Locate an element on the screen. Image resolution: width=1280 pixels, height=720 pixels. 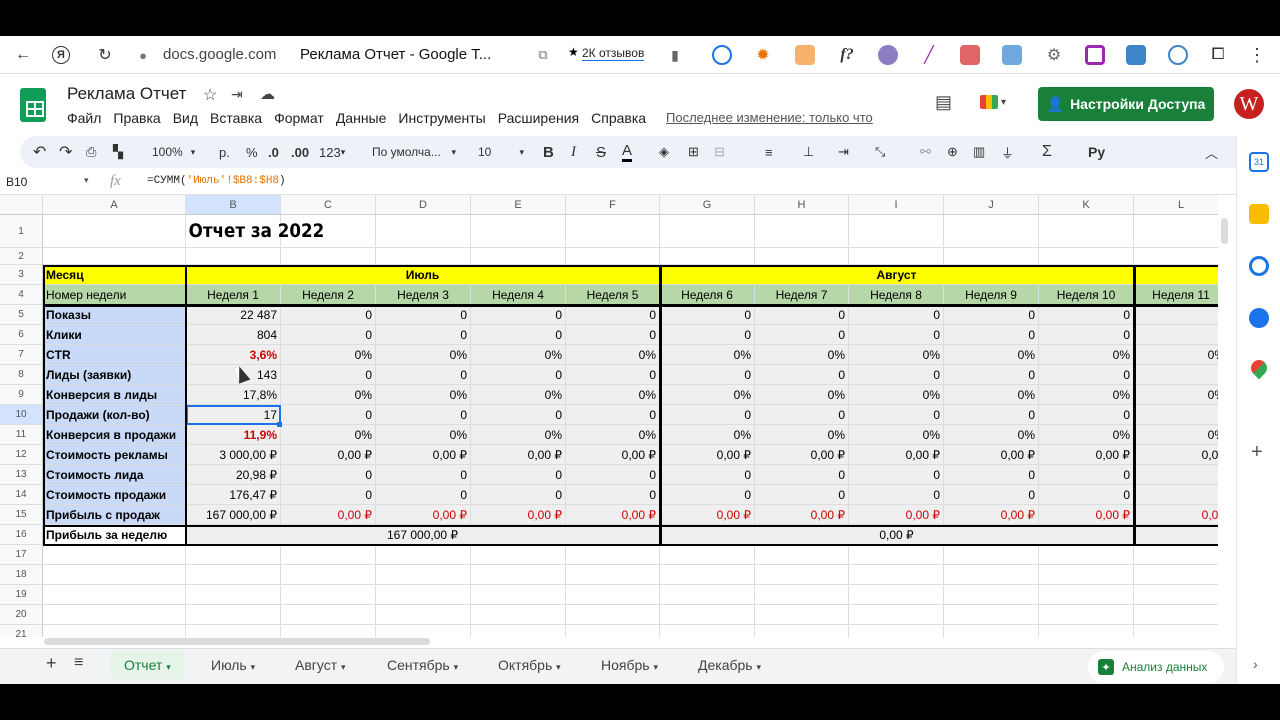
row-header: 12 is located at coordinates (21, 455).